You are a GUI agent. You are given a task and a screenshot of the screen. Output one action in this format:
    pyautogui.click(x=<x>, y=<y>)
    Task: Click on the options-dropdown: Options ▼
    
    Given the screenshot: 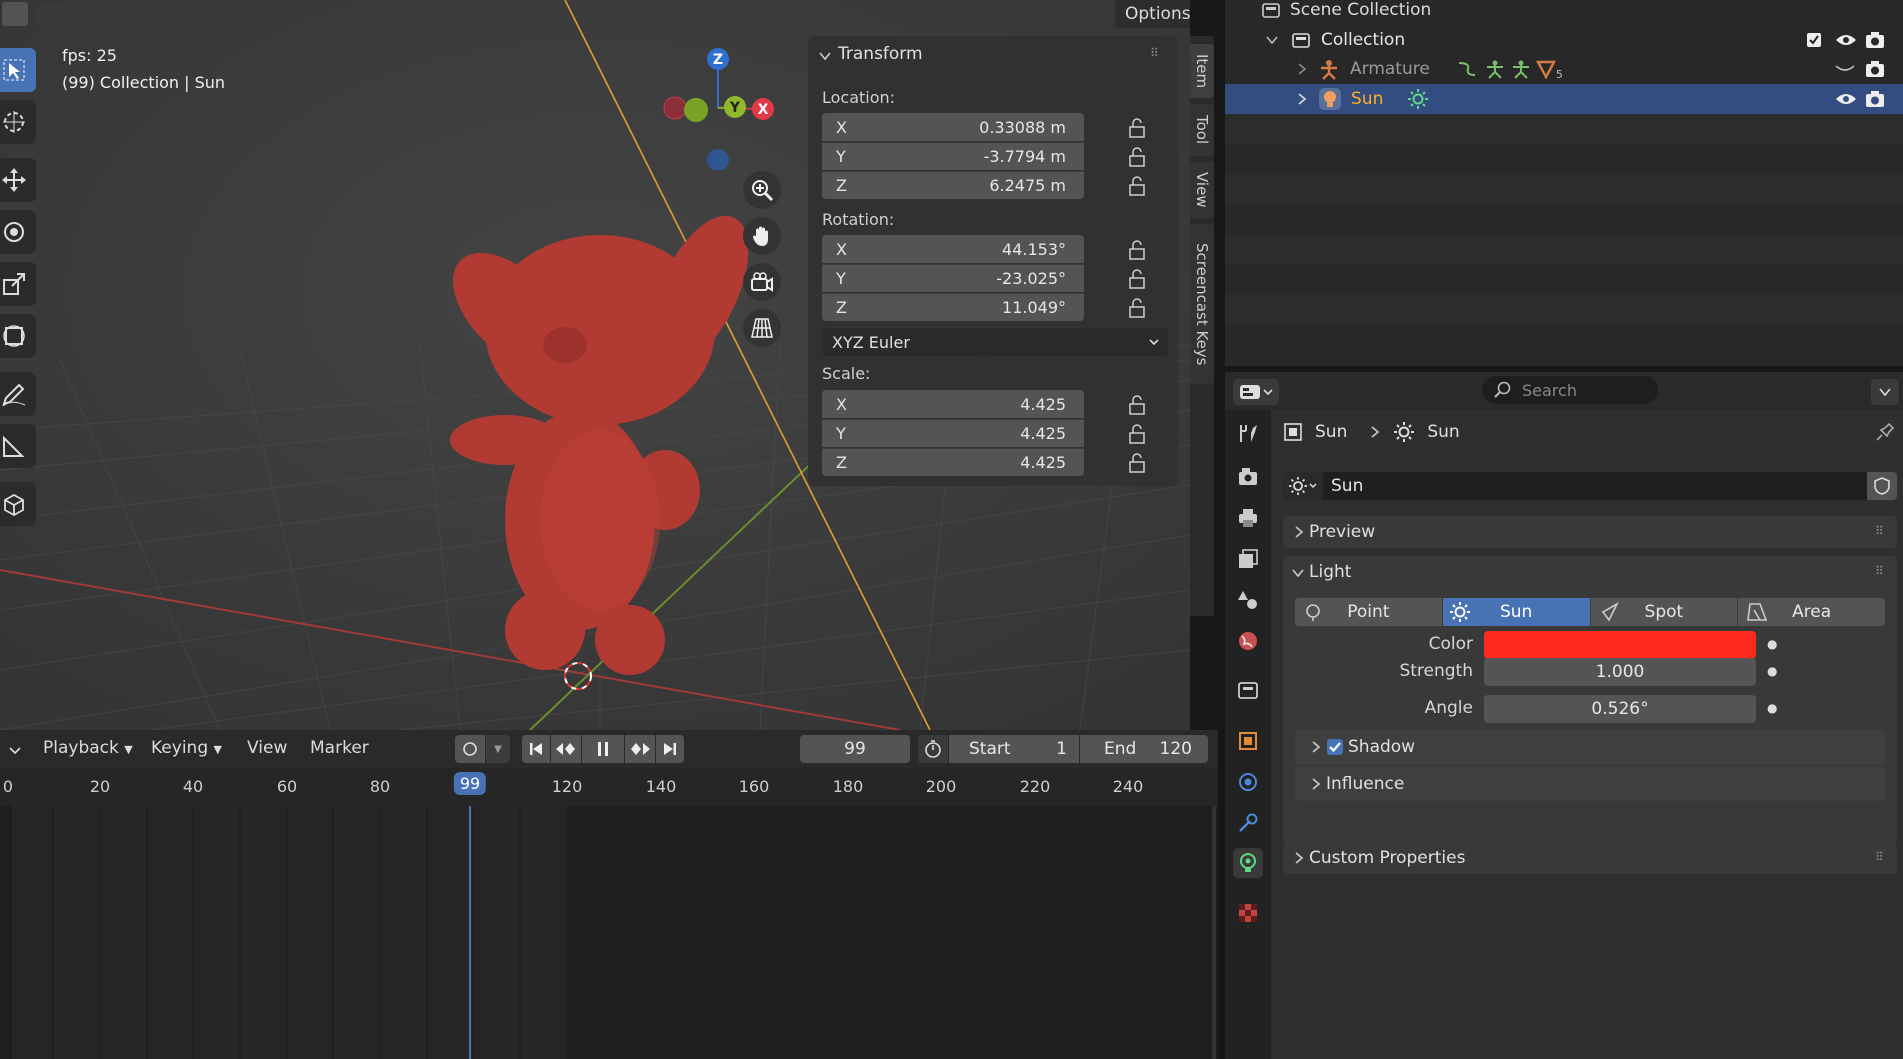 What is the action you would take?
    pyautogui.click(x=1152, y=14)
    